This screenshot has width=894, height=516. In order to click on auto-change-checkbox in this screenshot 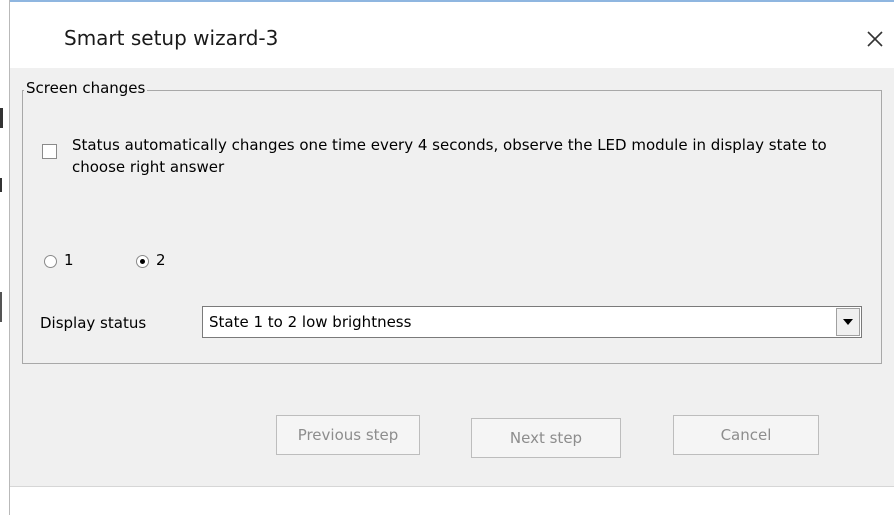, I will do `click(49, 151)`.